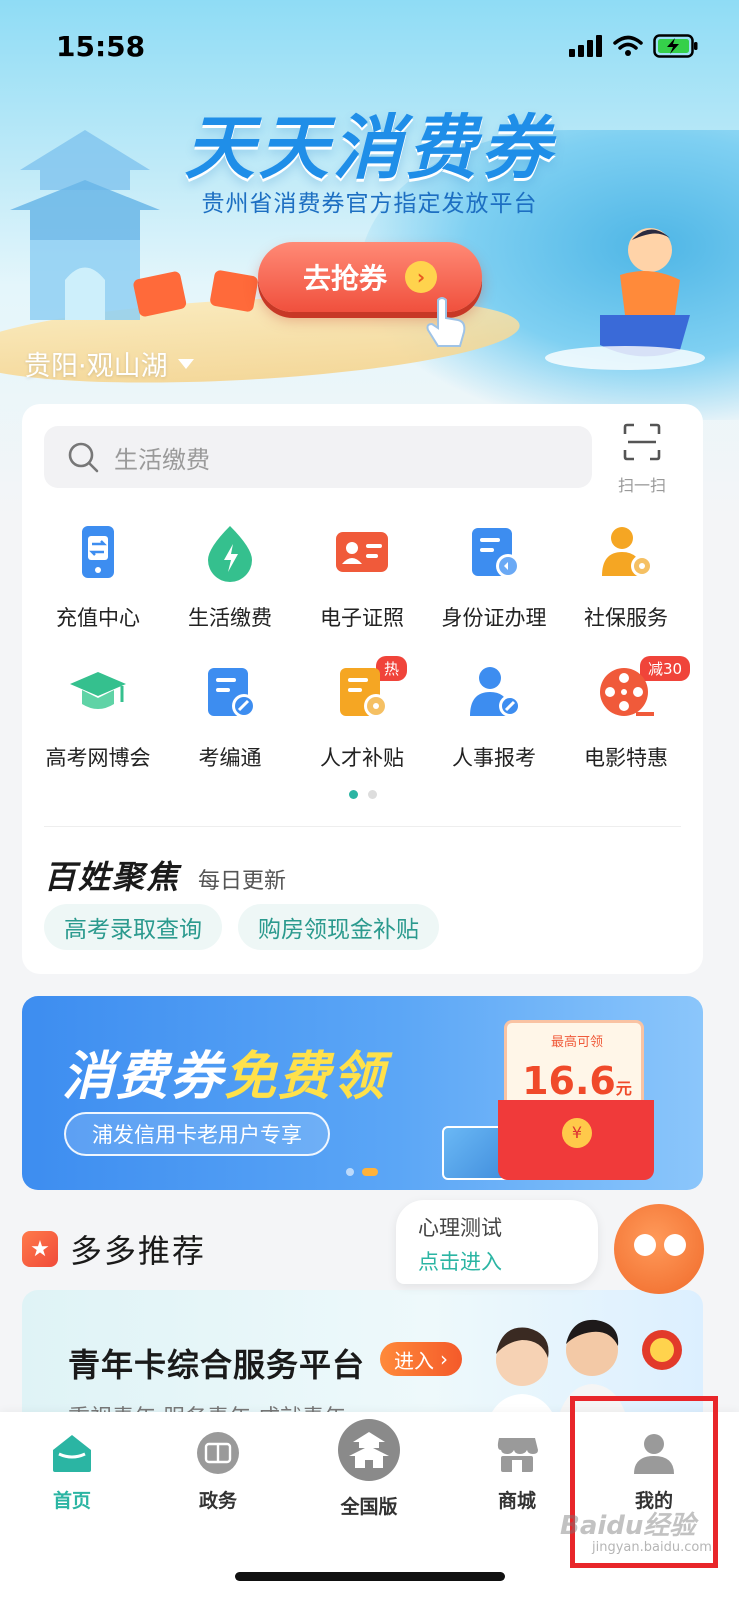 This screenshot has width=739, height=1600. What do you see at coordinates (71, 1501) in the screenshot?
I see `tab-label: 首页` at bounding box center [71, 1501].